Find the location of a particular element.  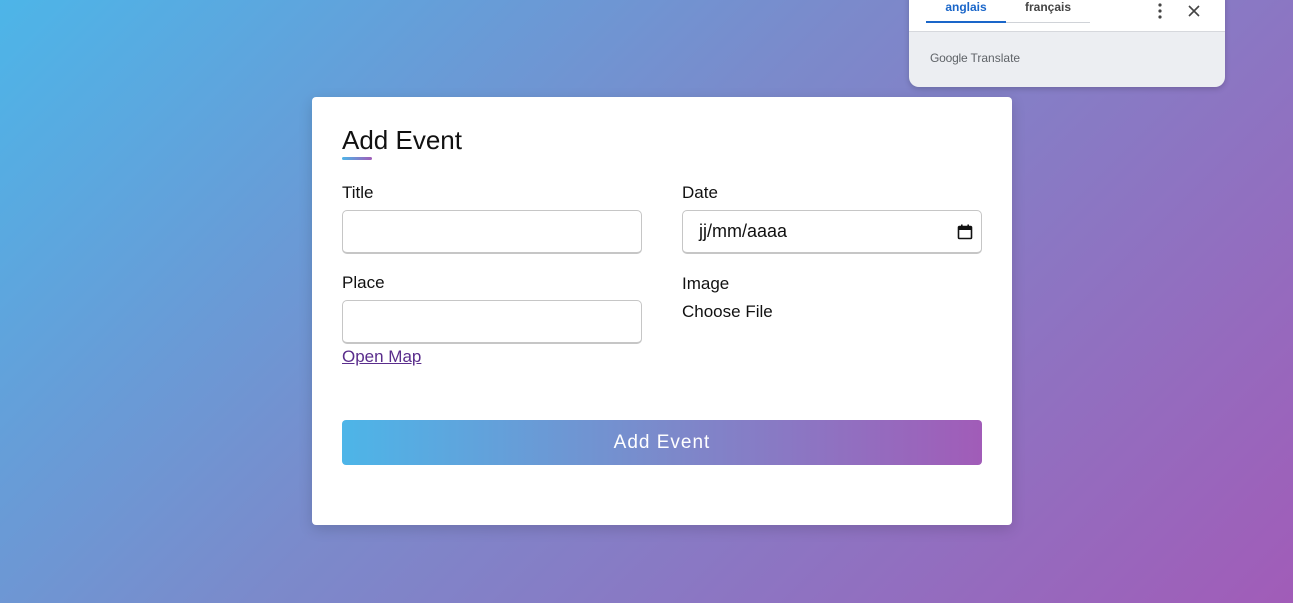

place-label: Place is located at coordinates (363, 282).